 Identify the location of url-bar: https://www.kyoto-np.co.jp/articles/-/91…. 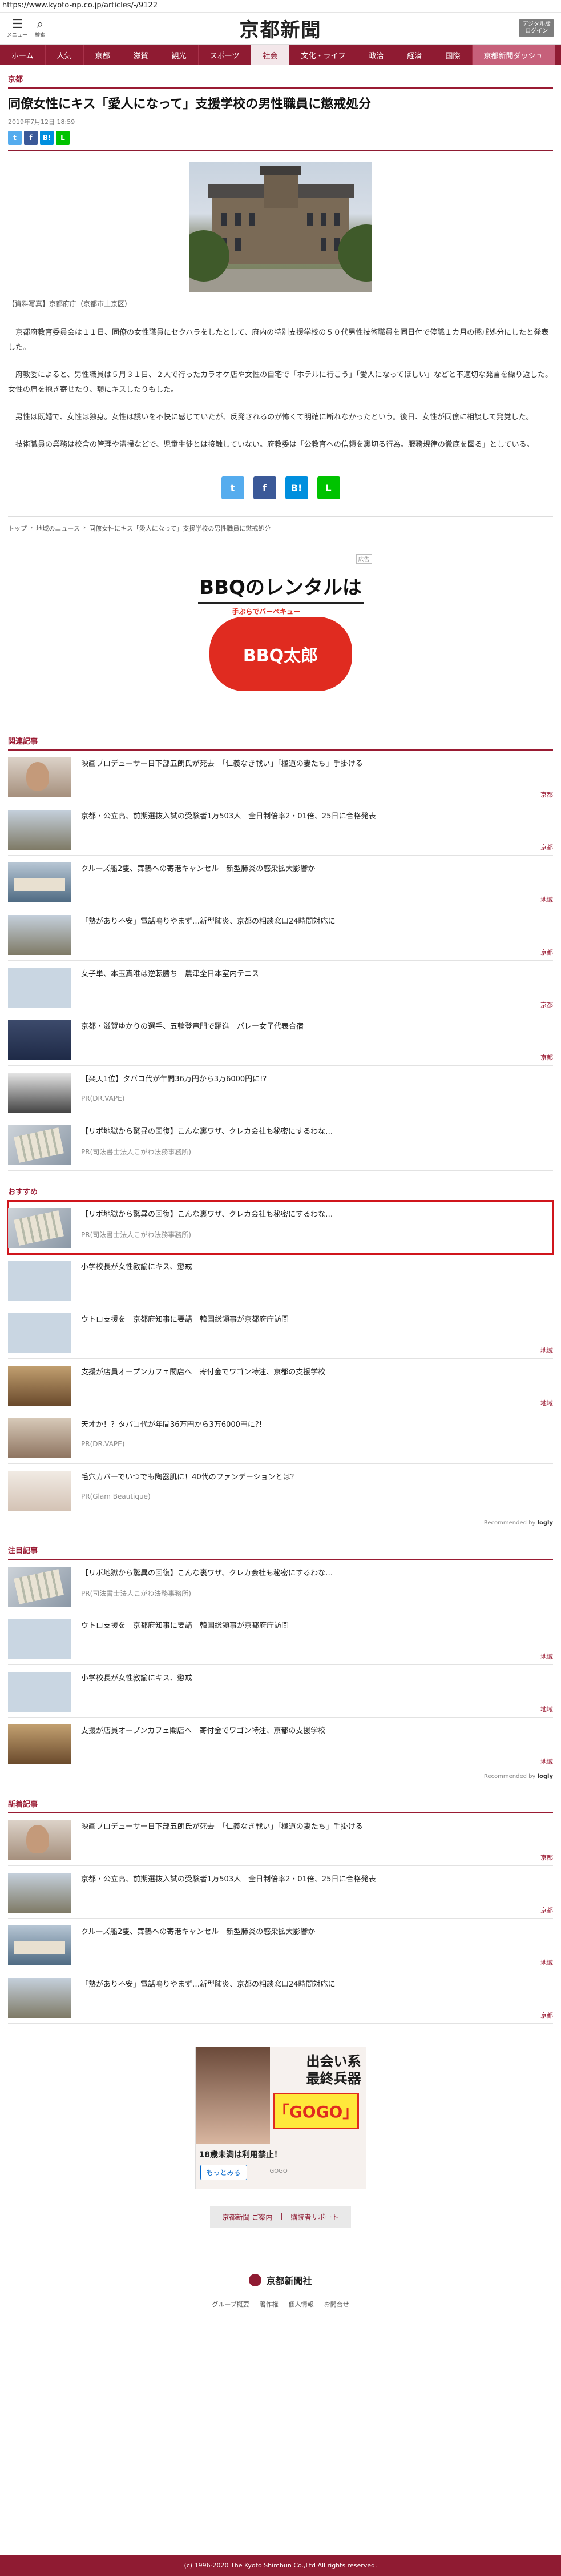
(280, 6).